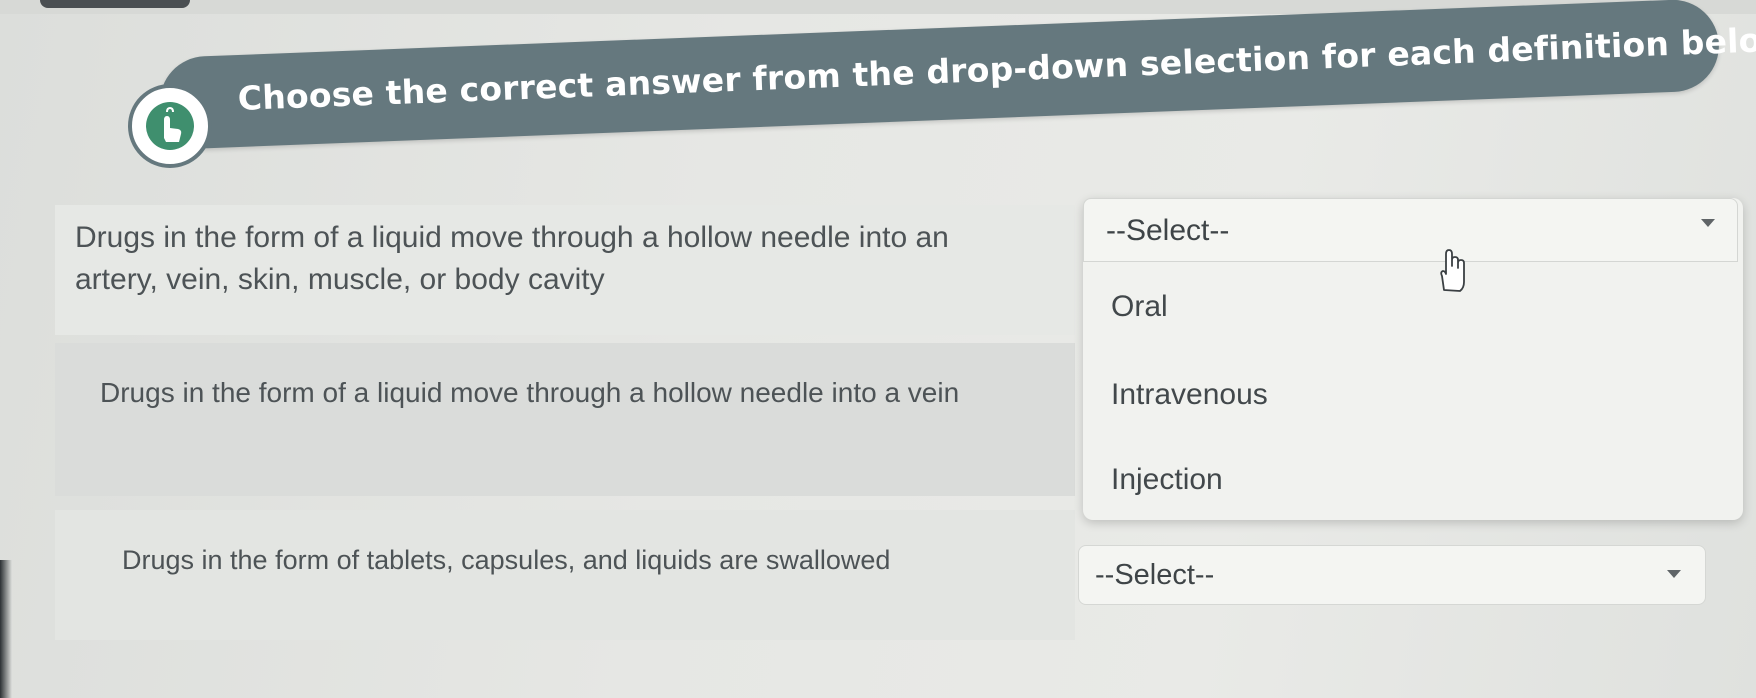  I want to click on hand-pointer-icon, so click(170, 126).